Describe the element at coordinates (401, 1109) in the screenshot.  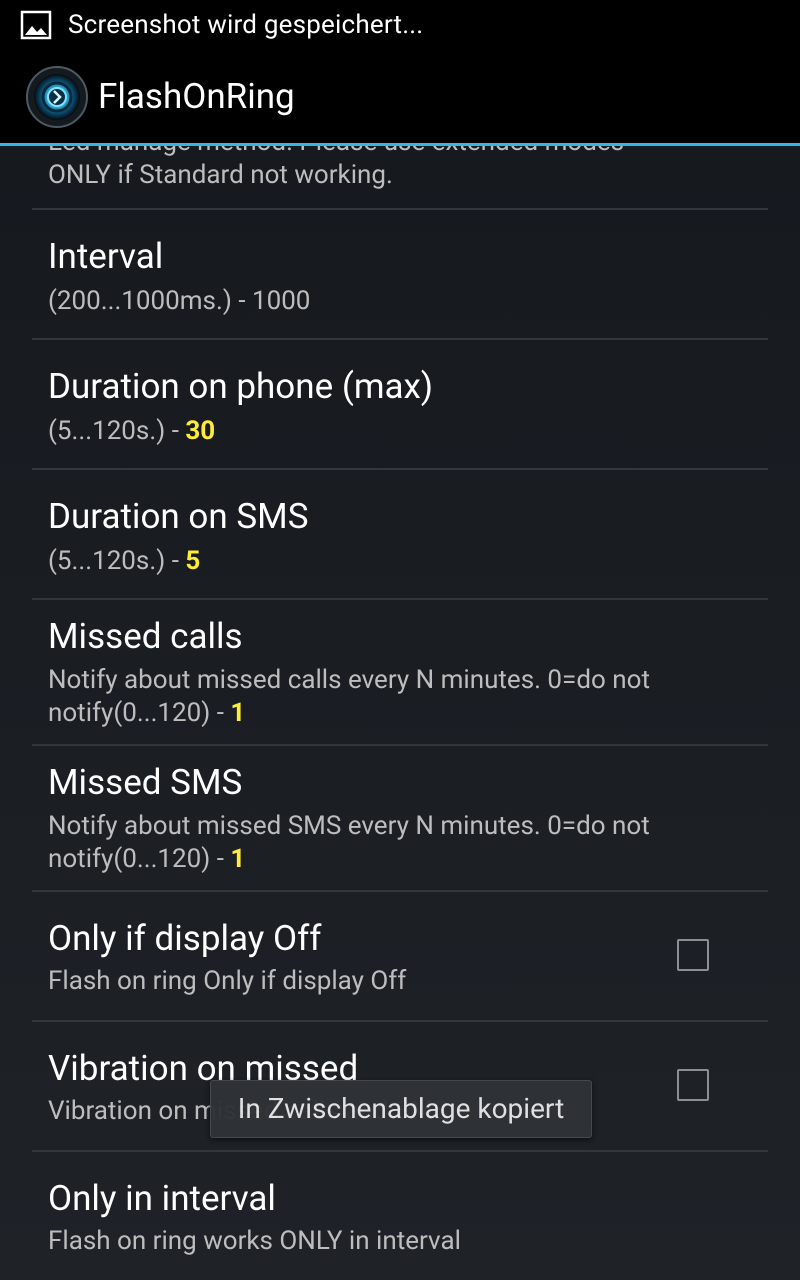
I see `toast-message: In Zwischenablage kopiert` at that location.